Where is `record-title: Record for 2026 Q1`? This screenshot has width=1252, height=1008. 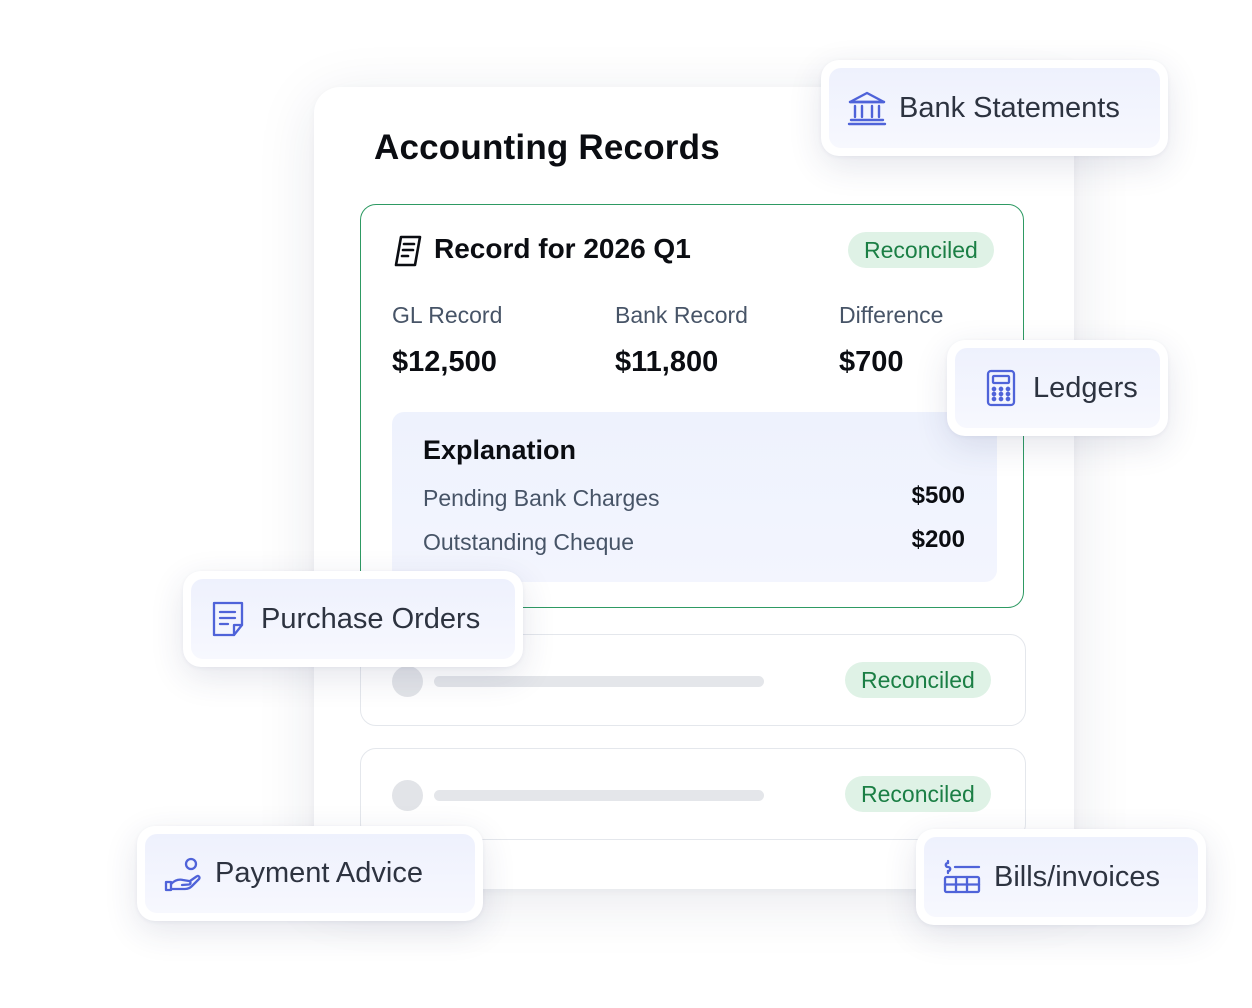
record-title: Record for 2026 Q1 is located at coordinates (562, 248).